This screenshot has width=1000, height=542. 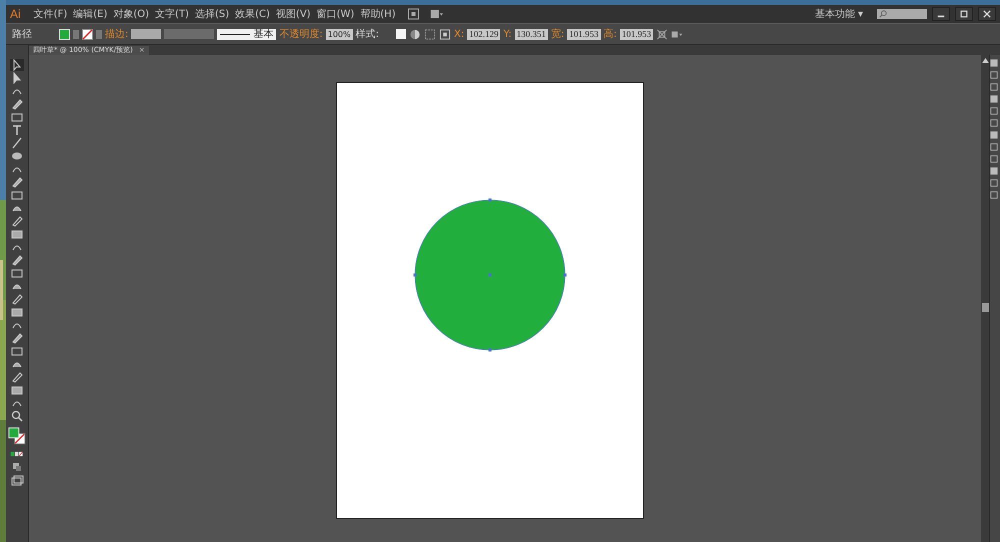 I want to click on stroke-weight-field, so click(x=146, y=34).